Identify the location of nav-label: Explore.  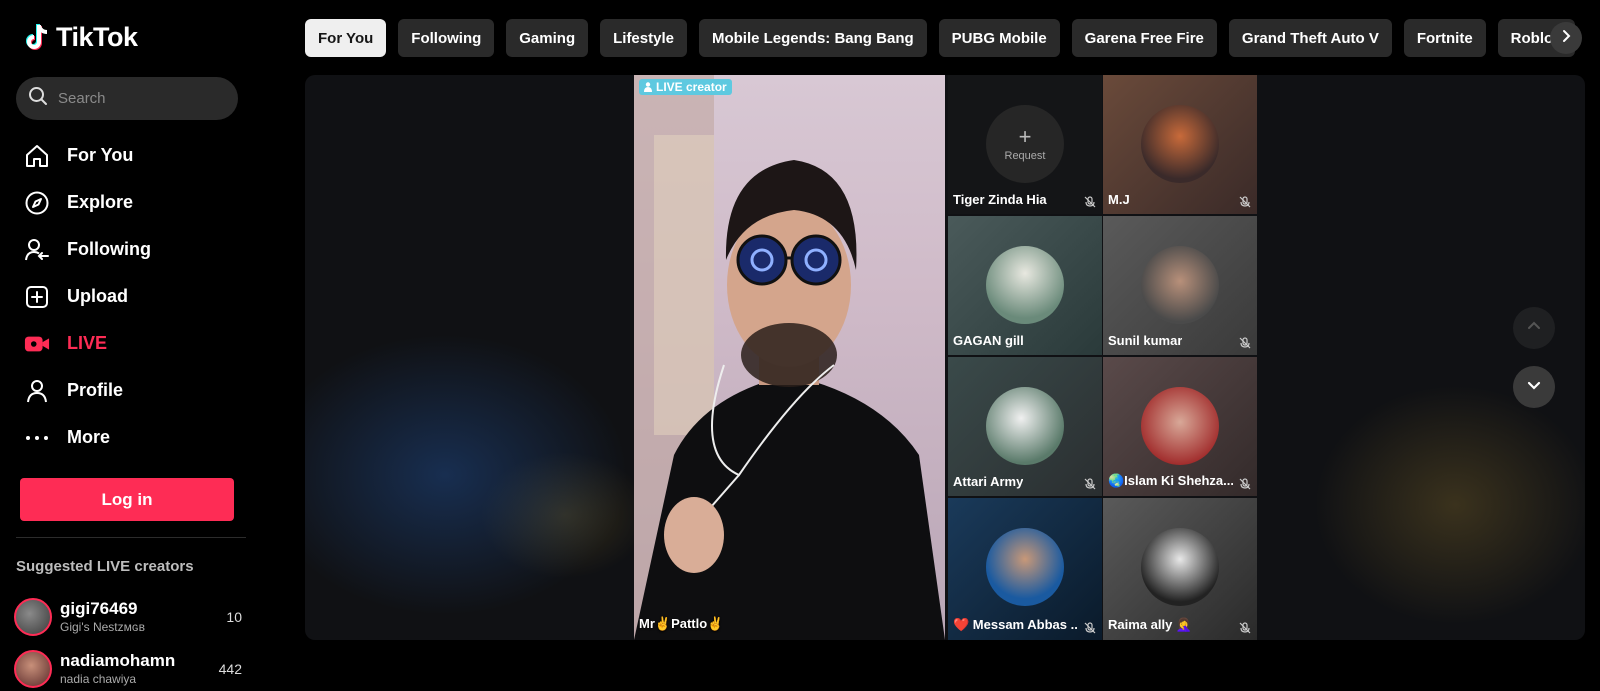
(100, 202).